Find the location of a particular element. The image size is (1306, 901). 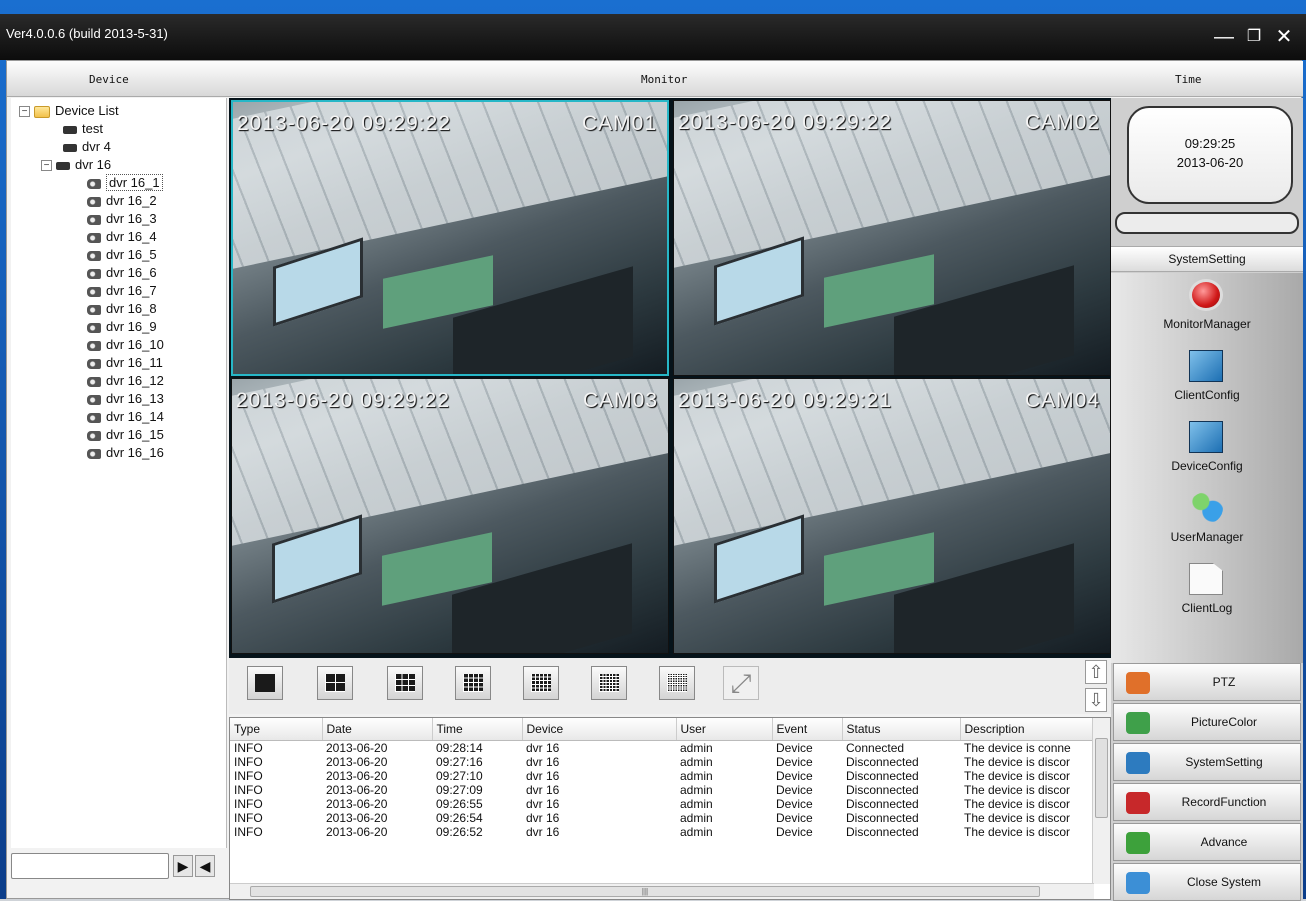

tree-node: dvr 16_16 is located at coordinates (118, 453).